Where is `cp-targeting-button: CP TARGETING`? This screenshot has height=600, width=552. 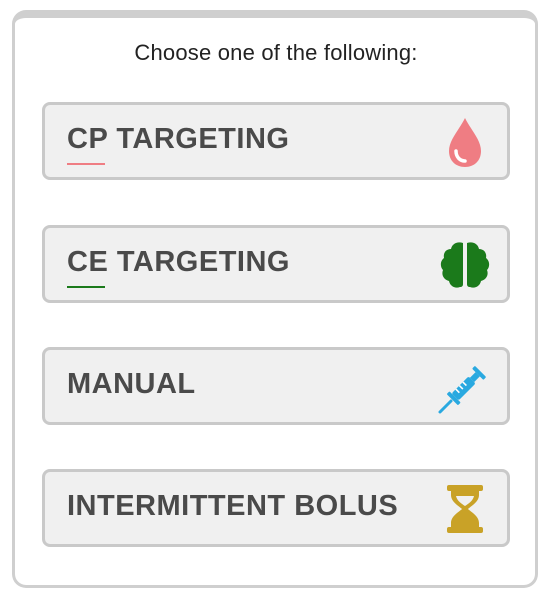
cp-targeting-button: CP TARGETING is located at coordinates (276, 141).